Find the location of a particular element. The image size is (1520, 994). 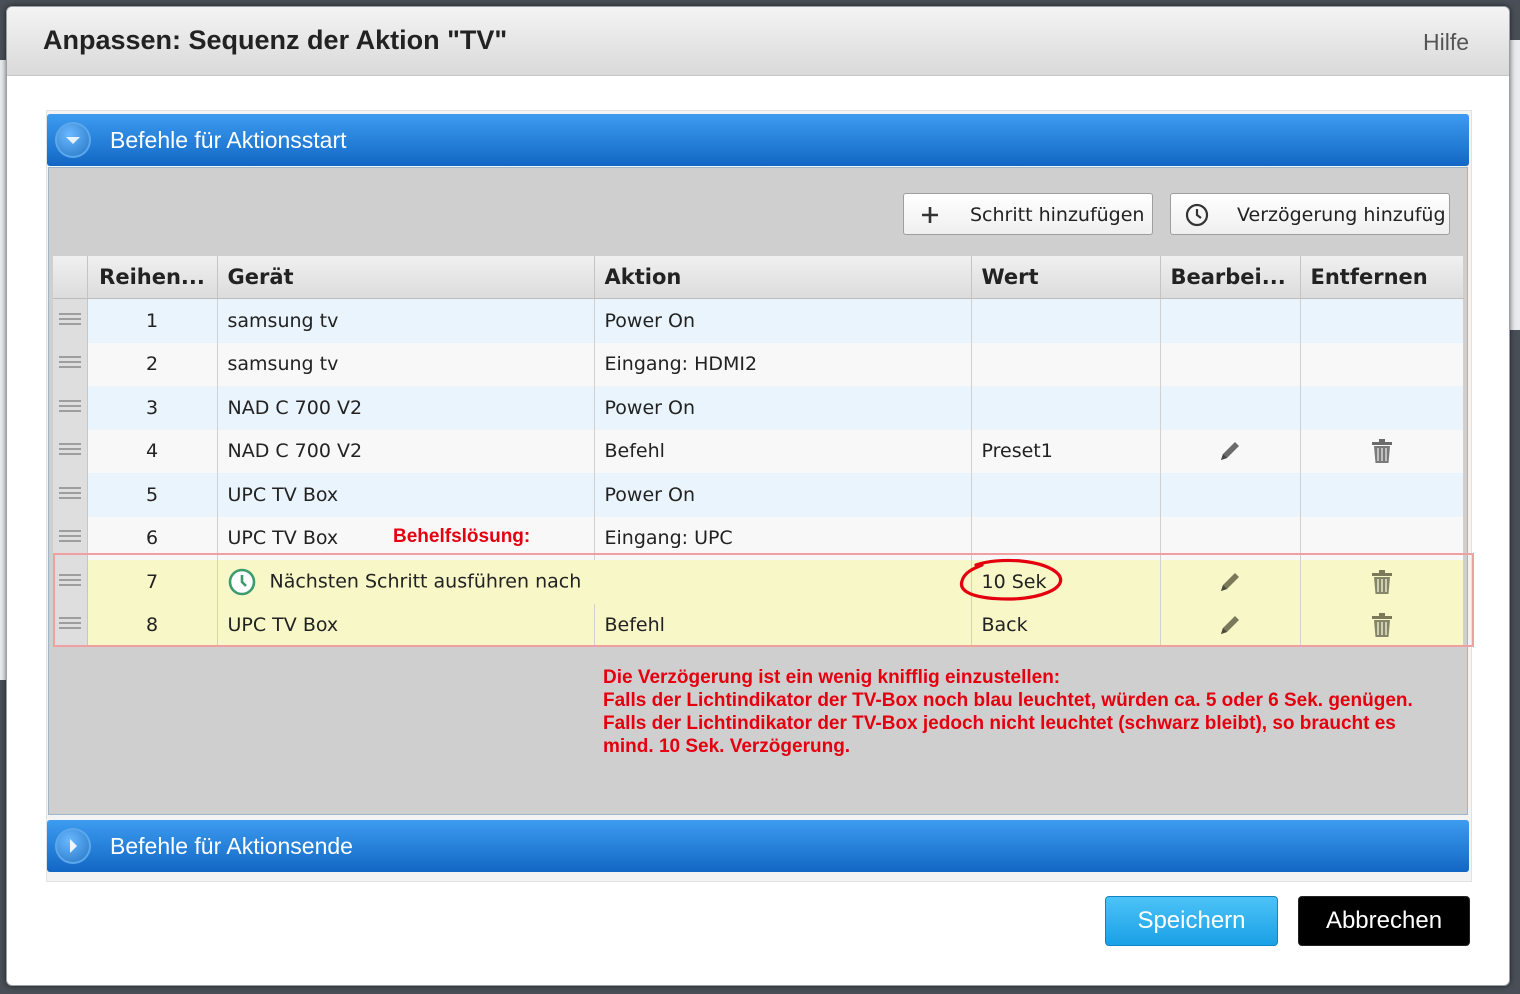

row-order: 7 is located at coordinates (152, 582).